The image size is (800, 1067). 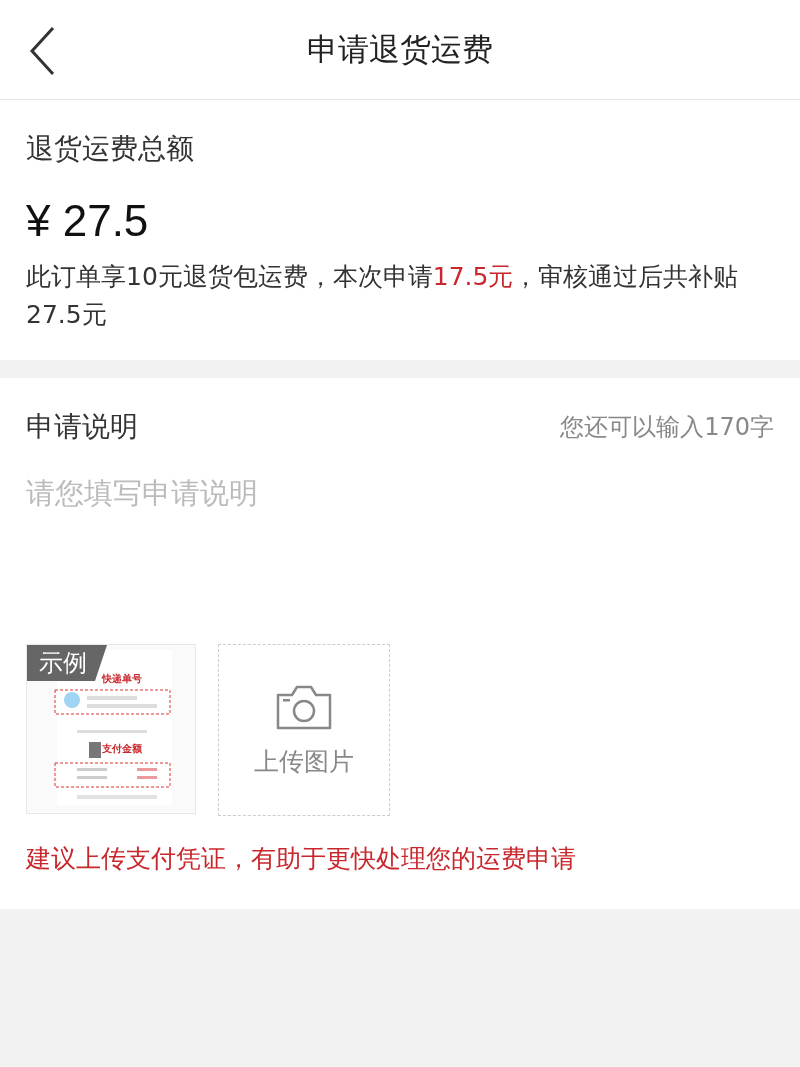 What do you see at coordinates (383, 296) in the screenshot?
I see `subsidy-note: 此订单享10元退货包运费，本次申请17.5元，审核通过后共补贴27.5元` at bounding box center [383, 296].